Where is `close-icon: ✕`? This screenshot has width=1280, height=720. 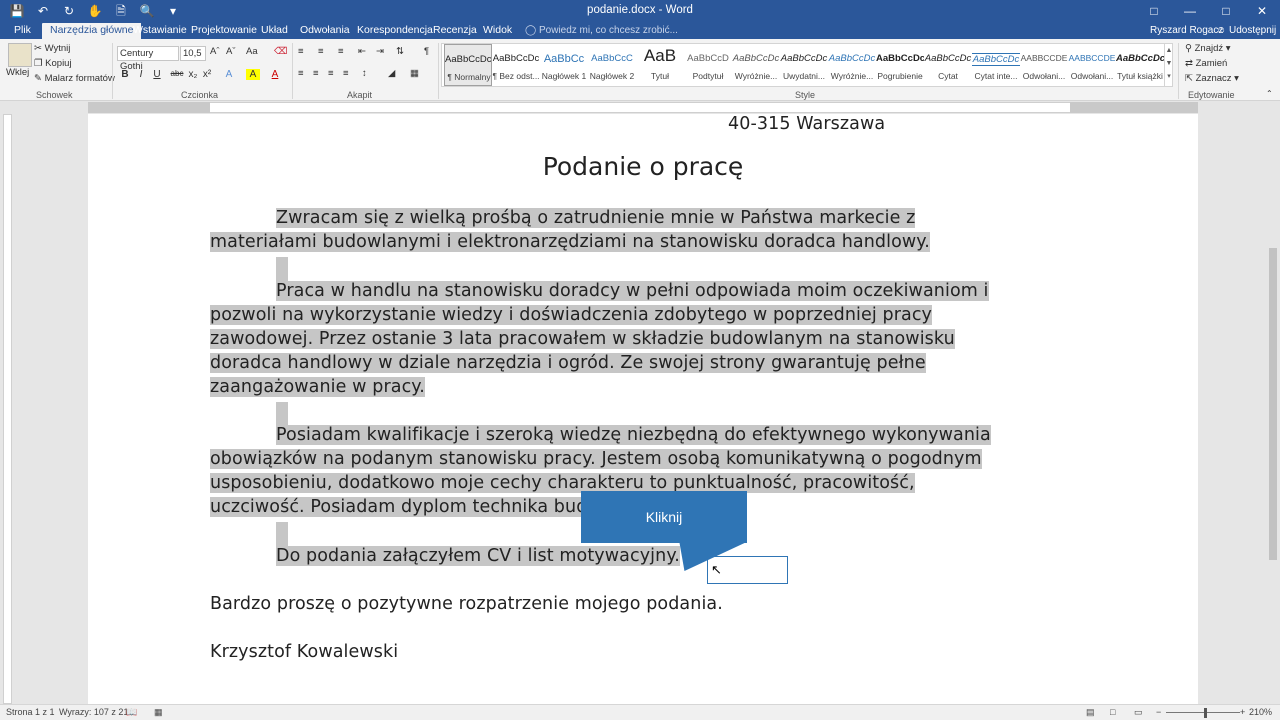 close-icon: ✕ is located at coordinates (1262, 11).